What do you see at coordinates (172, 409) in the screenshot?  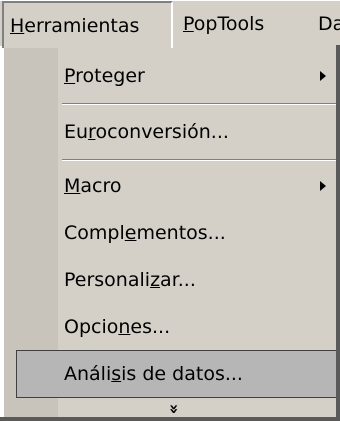 I see `expand-menu-chevron-icon: »` at bounding box center [172, 409].